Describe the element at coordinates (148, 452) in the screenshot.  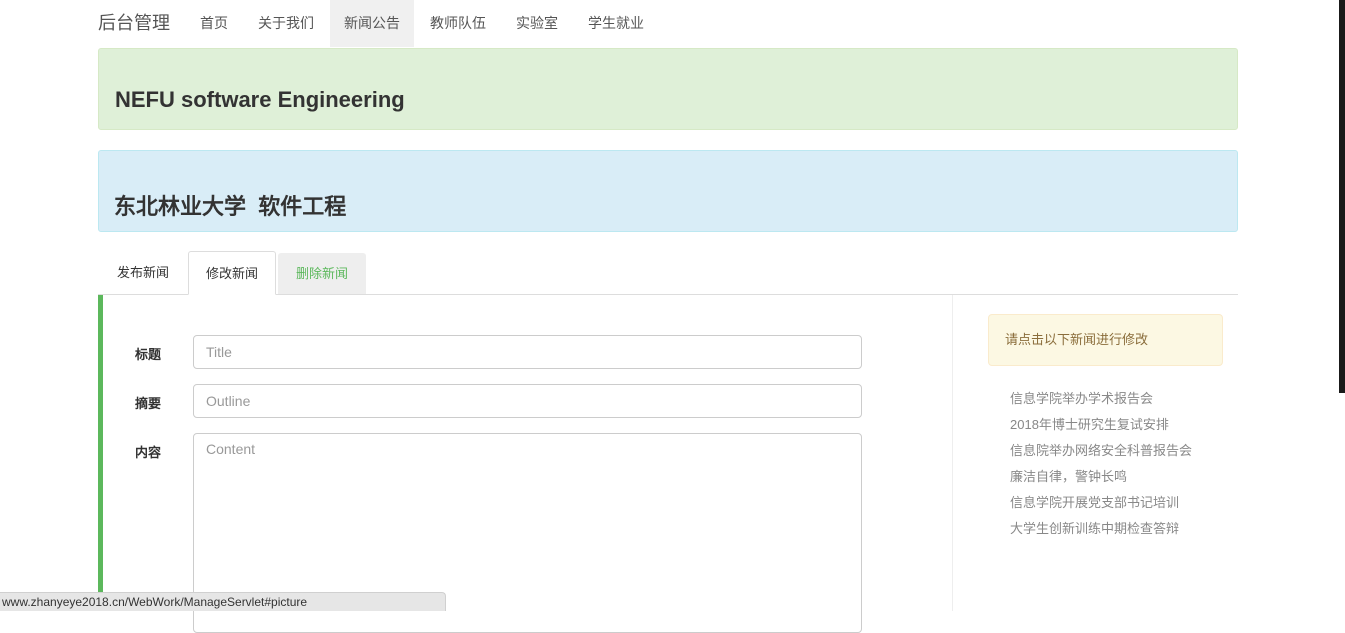
I see `content-label: 内容` at that location.